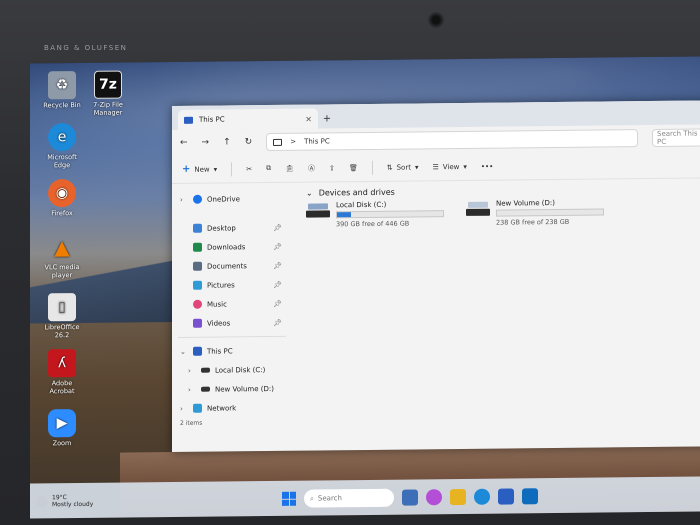 Image resolution: width=700 pixels, height=525 pixels. Describe the element at coordinates (312, 498) in the screenshot. I see `search-icon: ⌕` at that location.